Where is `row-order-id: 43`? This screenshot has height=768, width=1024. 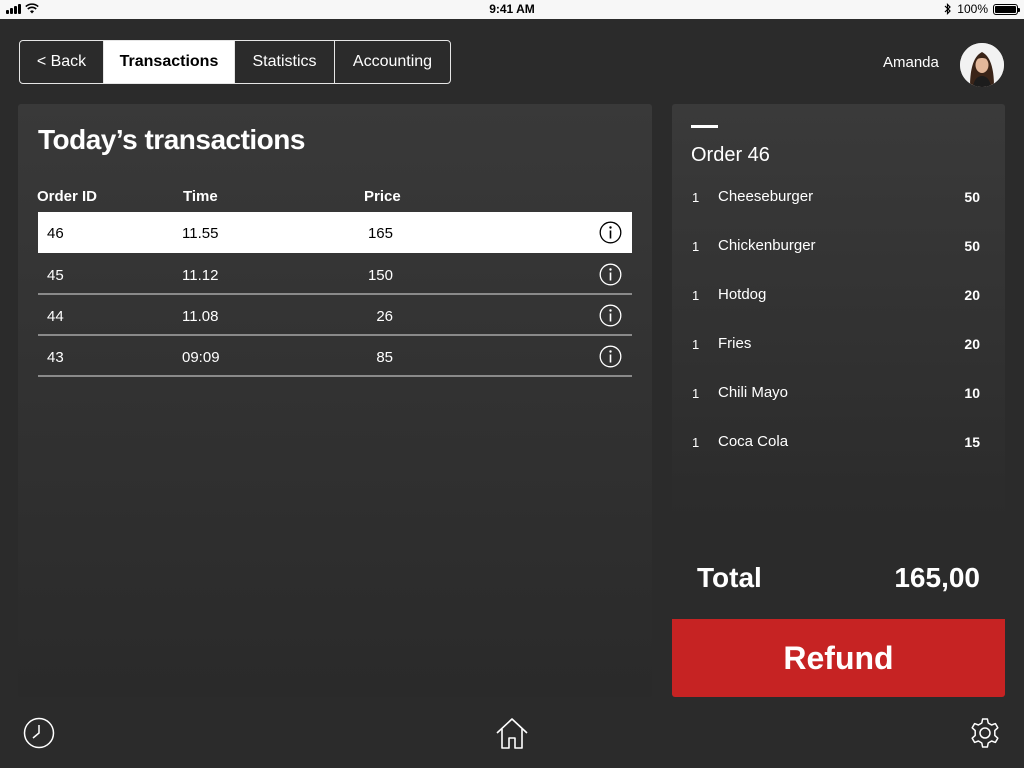
row-order-id: 43 is located at coordinates (55, 357).